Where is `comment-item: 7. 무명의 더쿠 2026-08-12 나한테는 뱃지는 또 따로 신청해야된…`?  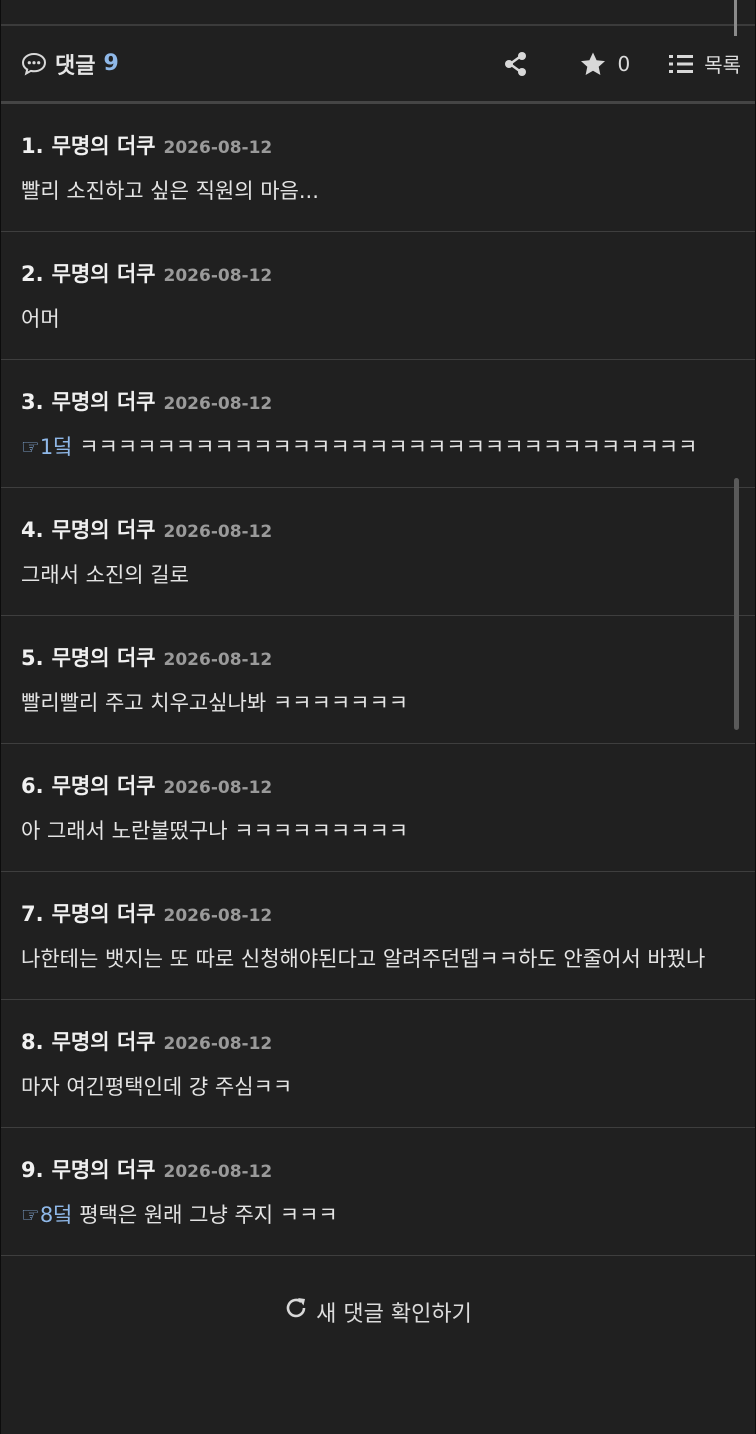 comment-item: 7. 무명의 더쿠 2026-08-12 나한테는 뱃지는 또 따로 신청해야된… is located at coordinates (378, 936).